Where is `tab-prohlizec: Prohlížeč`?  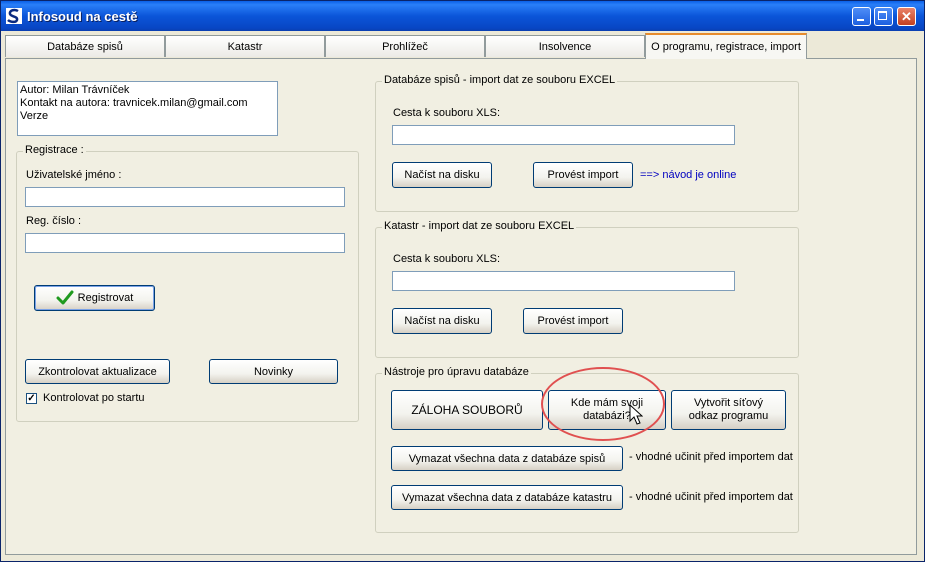
tab-prohlizec: Prohlížeč is located at coordinates (405, 46).